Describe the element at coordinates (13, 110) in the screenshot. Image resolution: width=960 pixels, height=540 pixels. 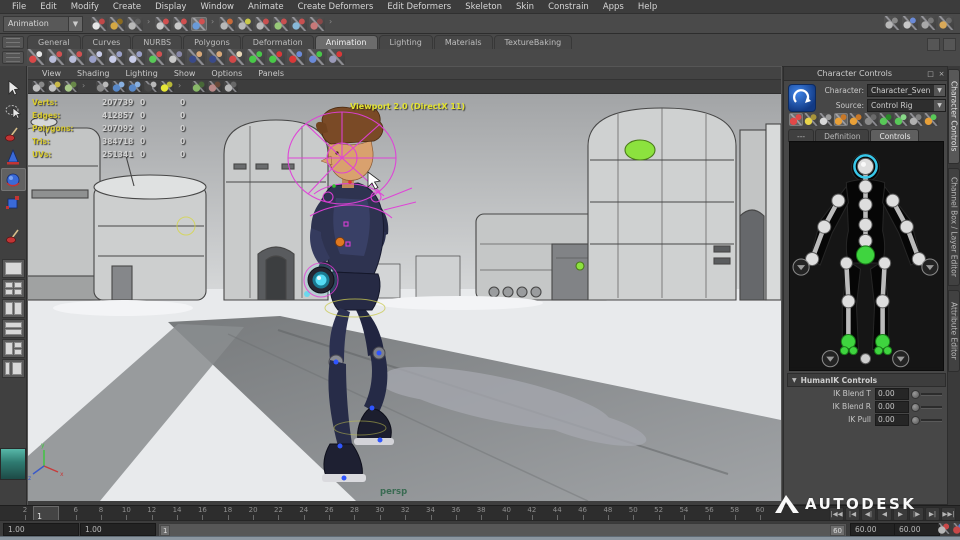
I see `lasso-tool-button` at that location.